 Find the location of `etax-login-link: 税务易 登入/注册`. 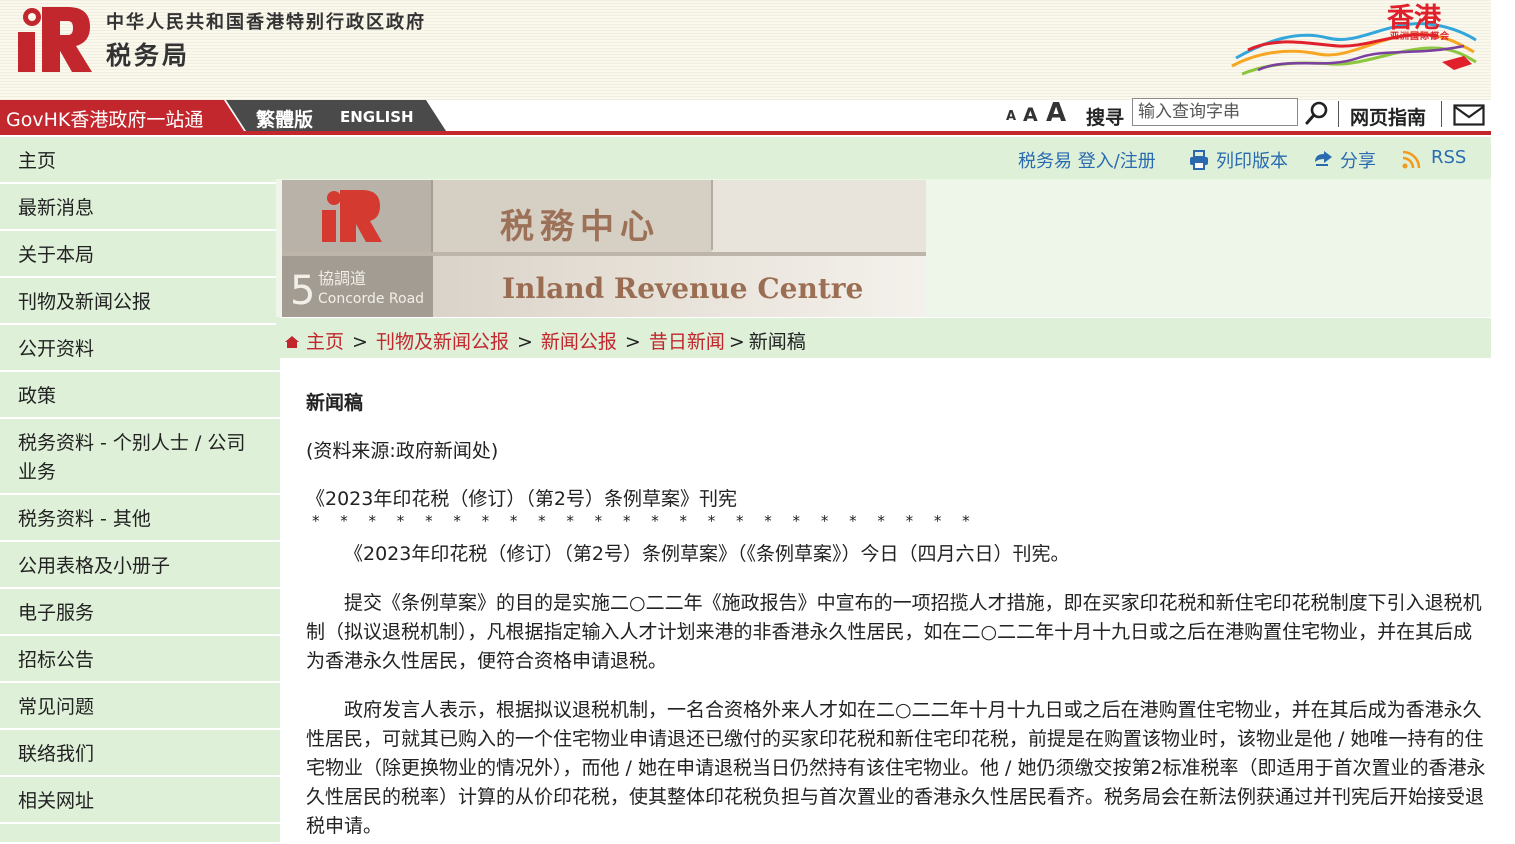

etax-login-link: 税务易 登入/注册 is located at coordinates (1087, 160).